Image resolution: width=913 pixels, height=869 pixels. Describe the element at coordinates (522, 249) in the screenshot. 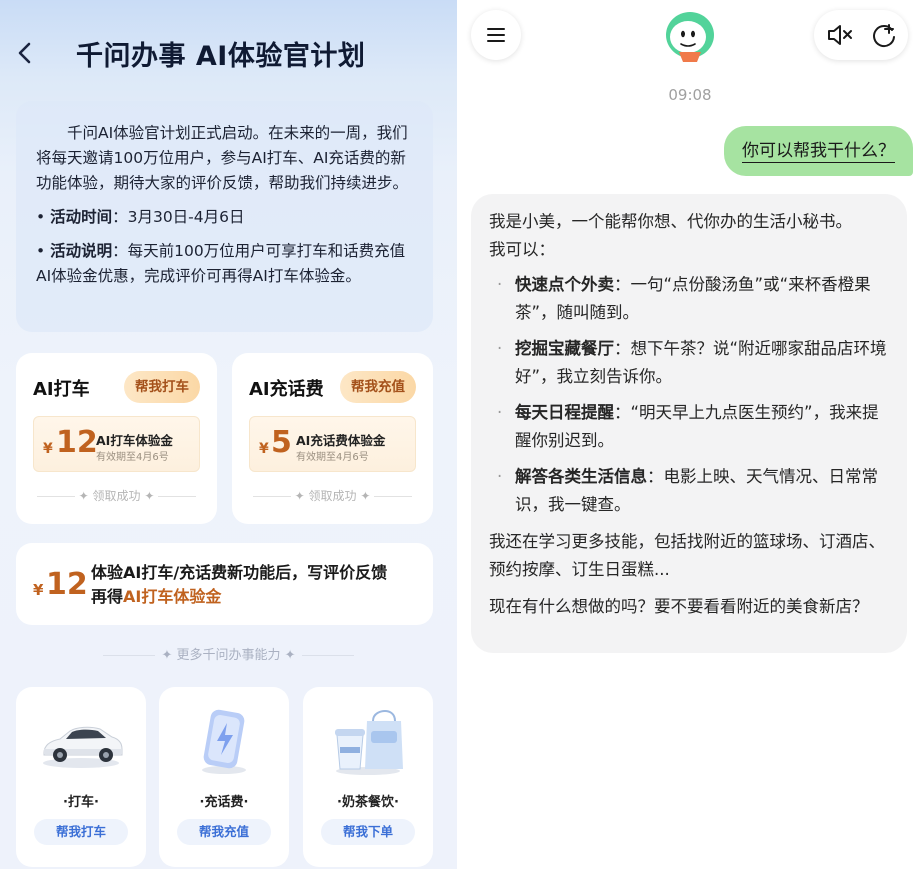

I see `assistant-intro-line: 我可以：` at that location.